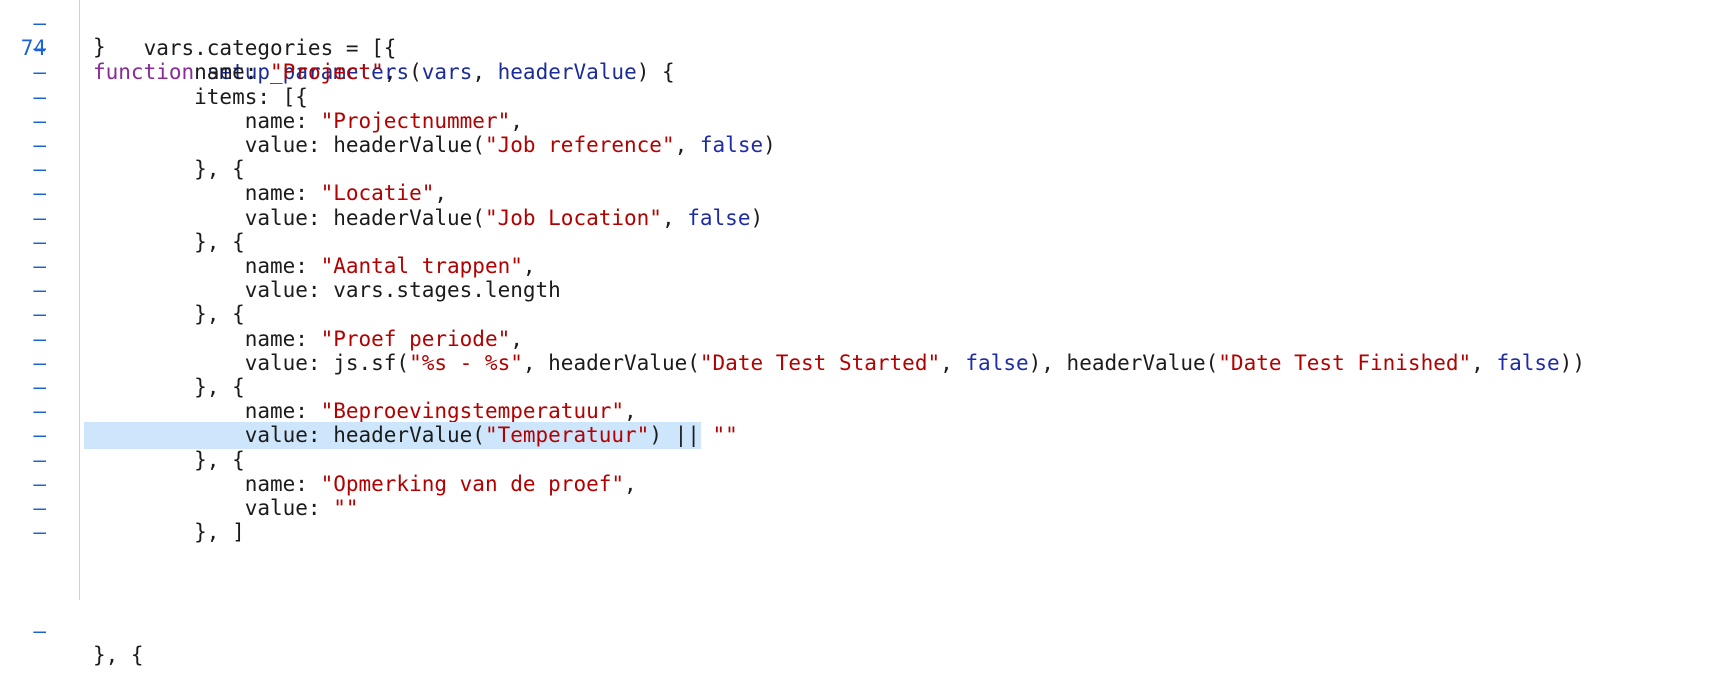 The width and height of the screenshot is (1720, 690). Describe the element at coordinates (860, 339) in the screenshot. I see `code-line: – name: "Proef periode",` at that location.